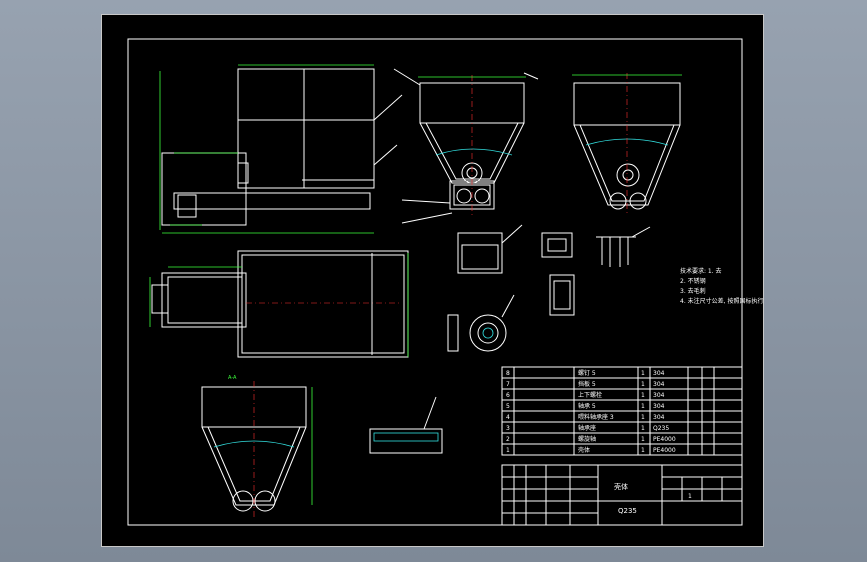 This screenshot has width=867, height=562. What do you see at coordinates (693, 281) in the screenshot?
I see `note-2: 2. 不锈钢` at bounding box center [693, 281].